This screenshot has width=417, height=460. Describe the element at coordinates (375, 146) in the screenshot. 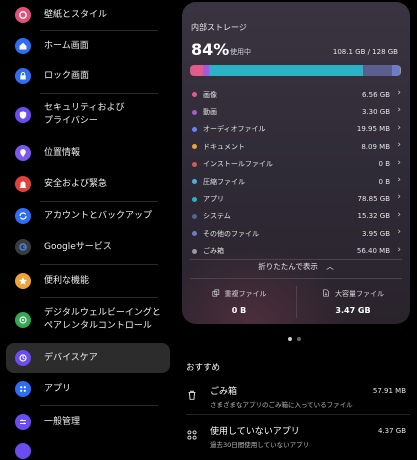

I see `category-value: 8.09 MB` at that location.